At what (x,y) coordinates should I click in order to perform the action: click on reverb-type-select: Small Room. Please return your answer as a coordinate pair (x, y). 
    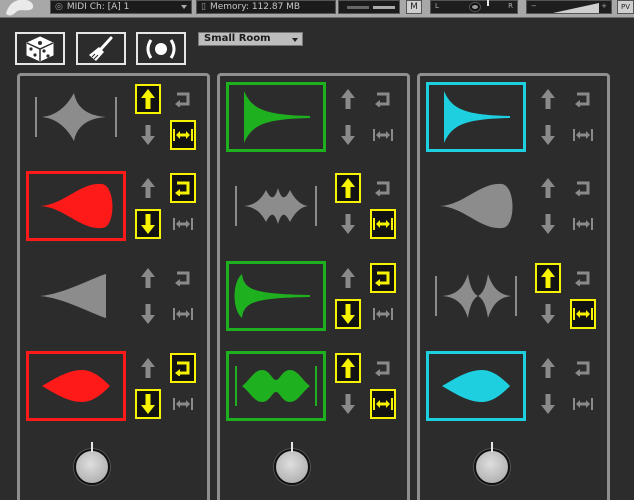
    Looking at the image, I should click on (250, 39).